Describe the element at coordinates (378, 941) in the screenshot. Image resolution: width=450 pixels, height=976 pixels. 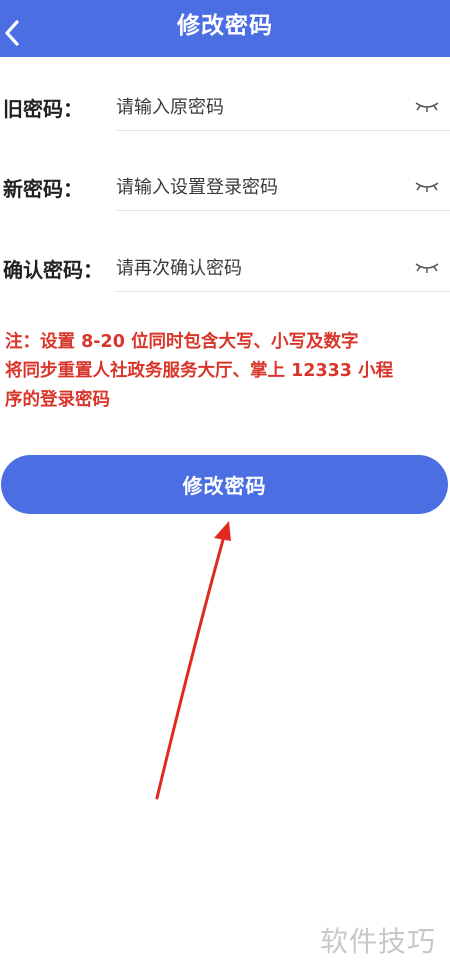
I see `watermark: 软件技巧` at that location.